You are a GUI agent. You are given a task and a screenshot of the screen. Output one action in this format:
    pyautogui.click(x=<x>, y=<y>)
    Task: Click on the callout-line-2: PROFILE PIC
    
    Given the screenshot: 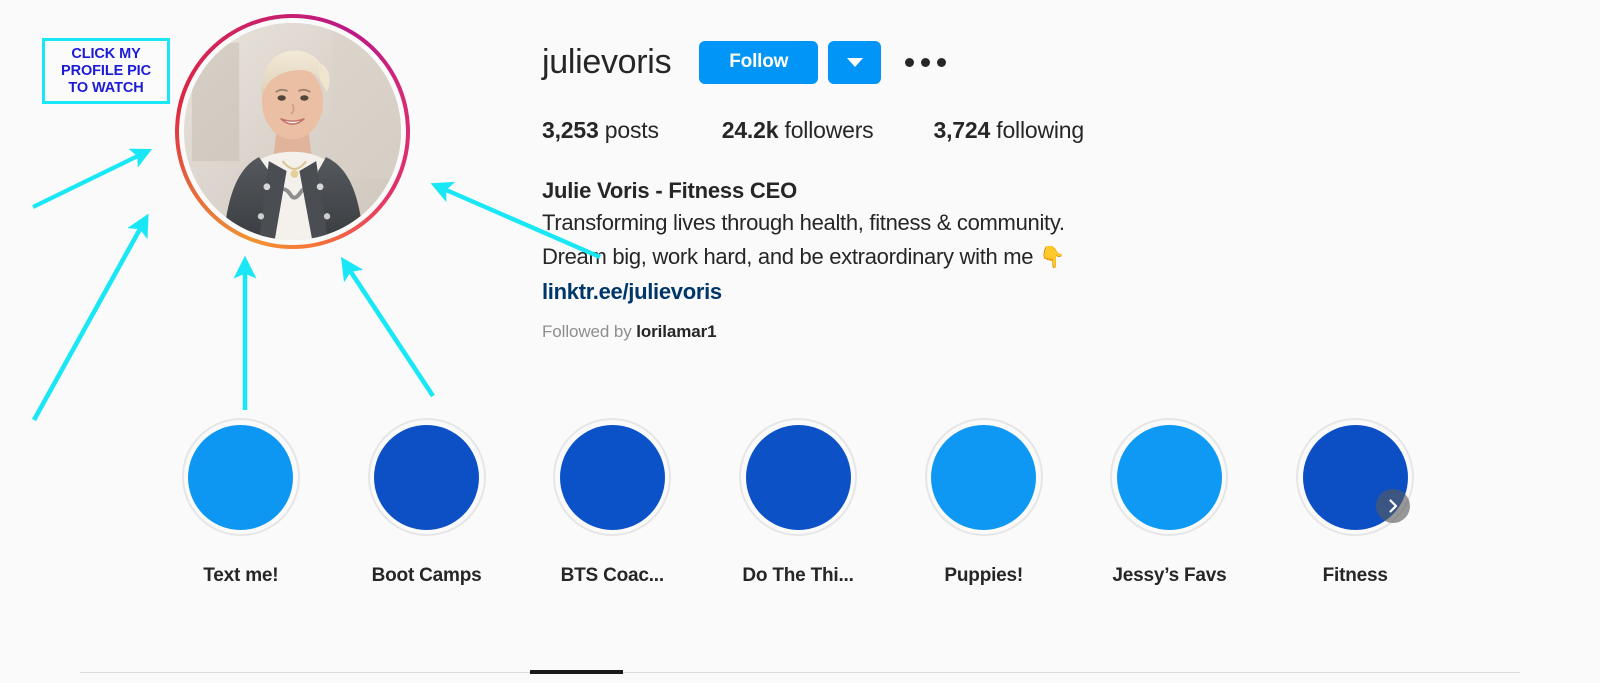 What is the action you would take?
    pyautogui.click(x=106, y=70)
    